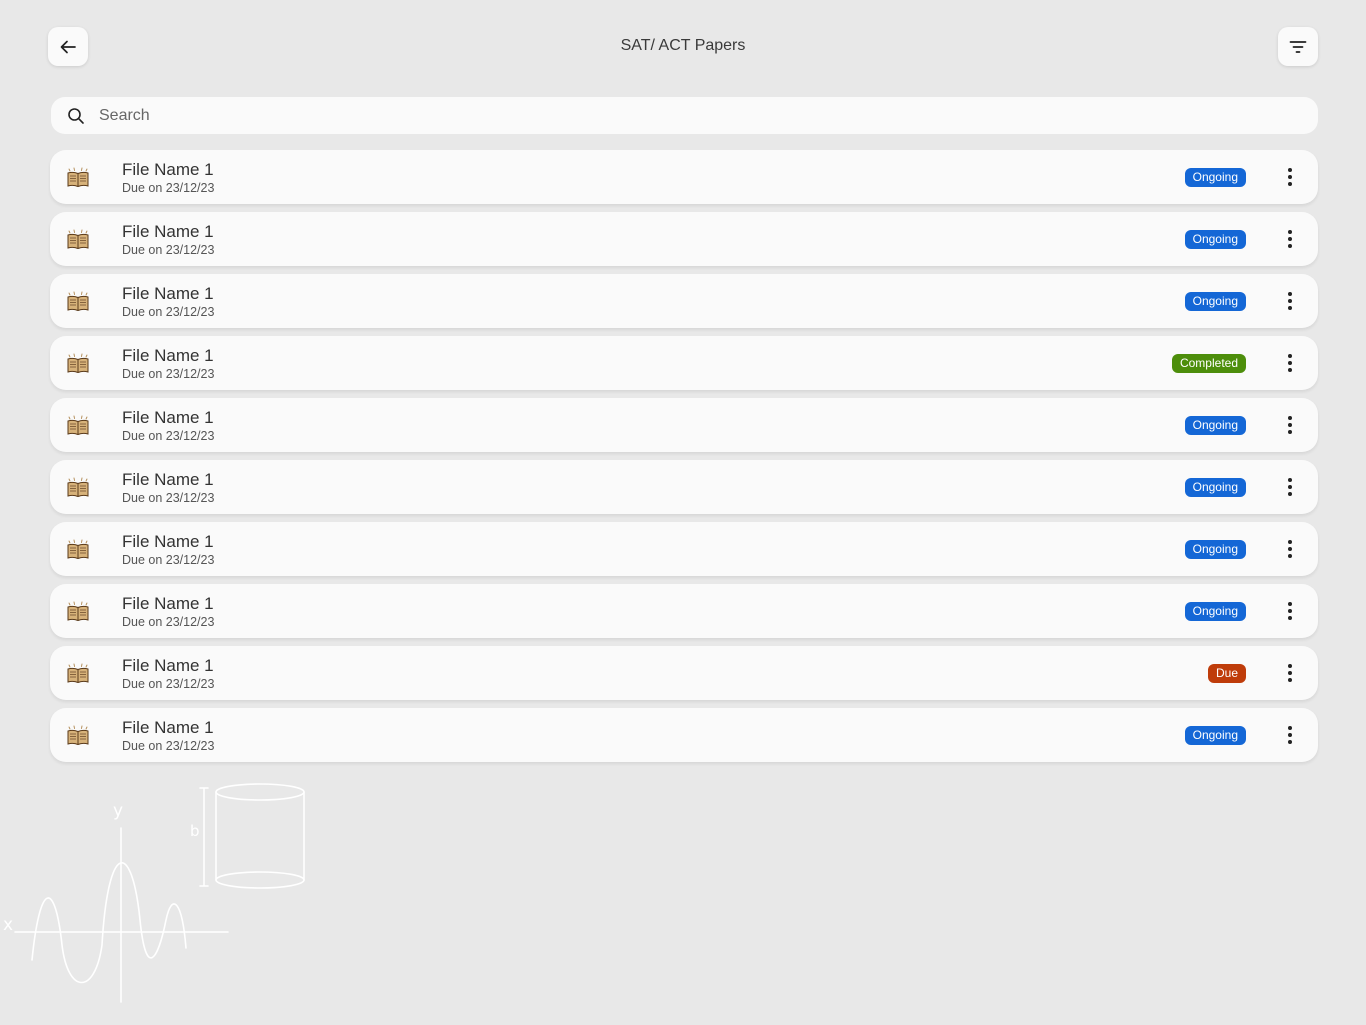 This screenshot has height=1025, width=1366. What do you see at coordinates (118, 811) in the screenshot?
I see `axis-y-label: y` at bounding box center [118, 811].